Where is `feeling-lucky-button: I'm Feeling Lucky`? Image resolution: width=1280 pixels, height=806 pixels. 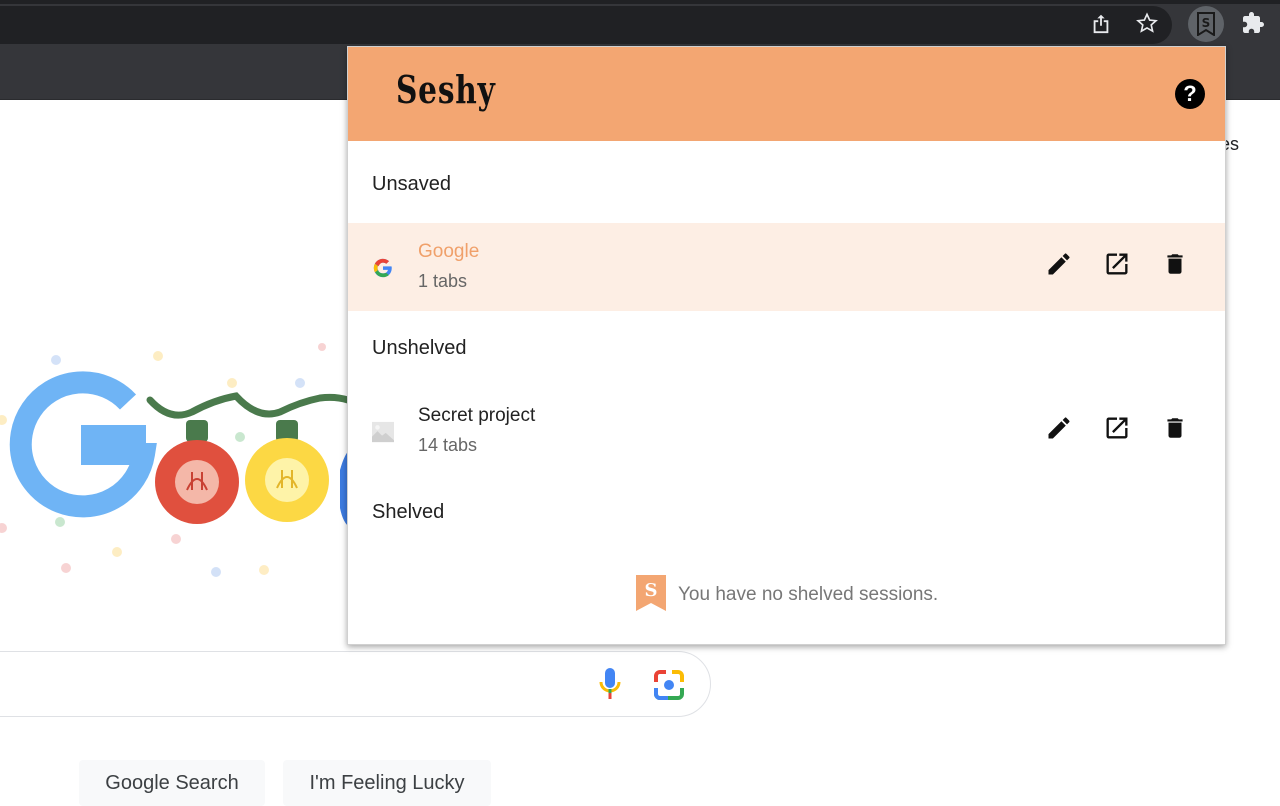
feeling-lucky-button: I'm Feeling Lucky is located at coordinates (387, 783).